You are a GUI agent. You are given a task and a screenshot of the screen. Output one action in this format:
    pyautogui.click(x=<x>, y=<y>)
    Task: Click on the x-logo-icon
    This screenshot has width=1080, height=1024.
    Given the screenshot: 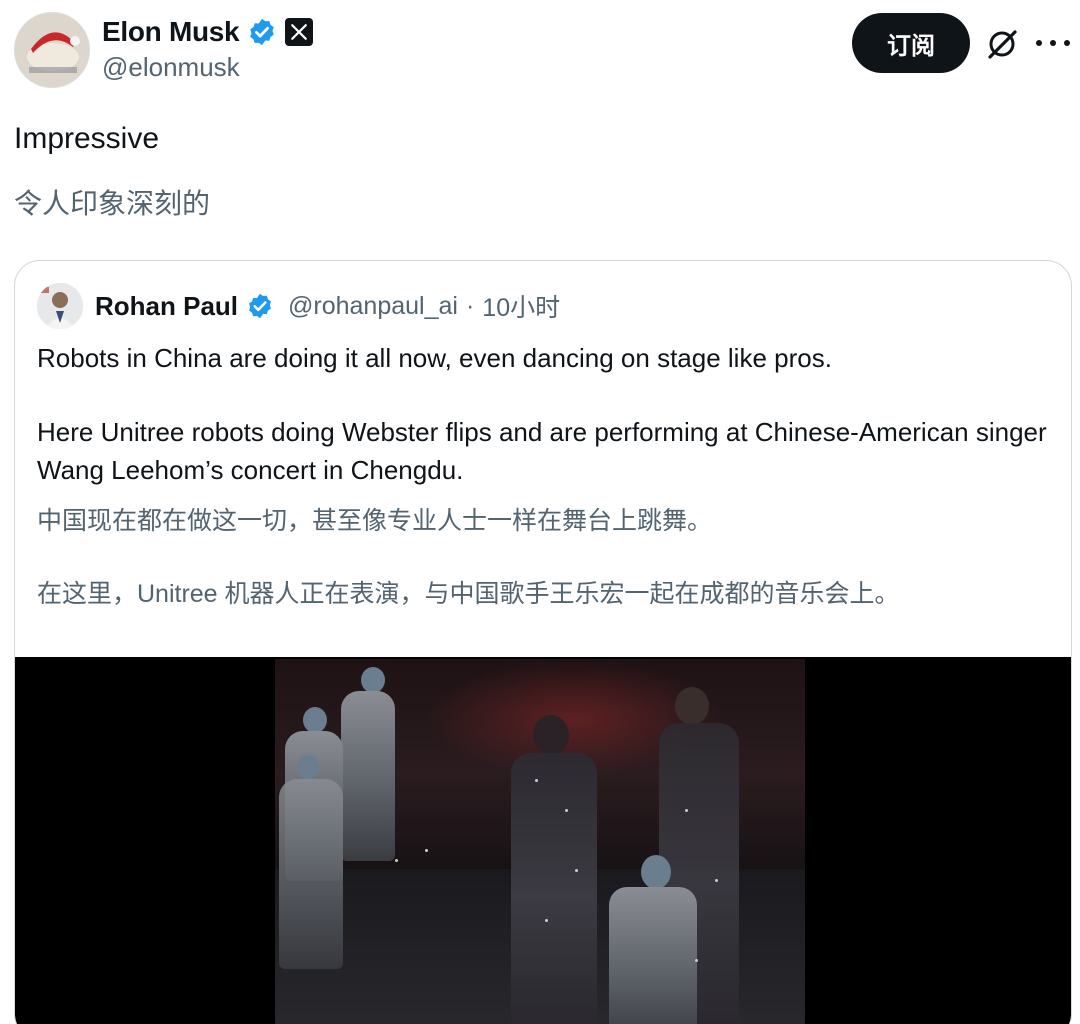 What is the action you would take?
    pyautogui.click(x=299, y=32)
    